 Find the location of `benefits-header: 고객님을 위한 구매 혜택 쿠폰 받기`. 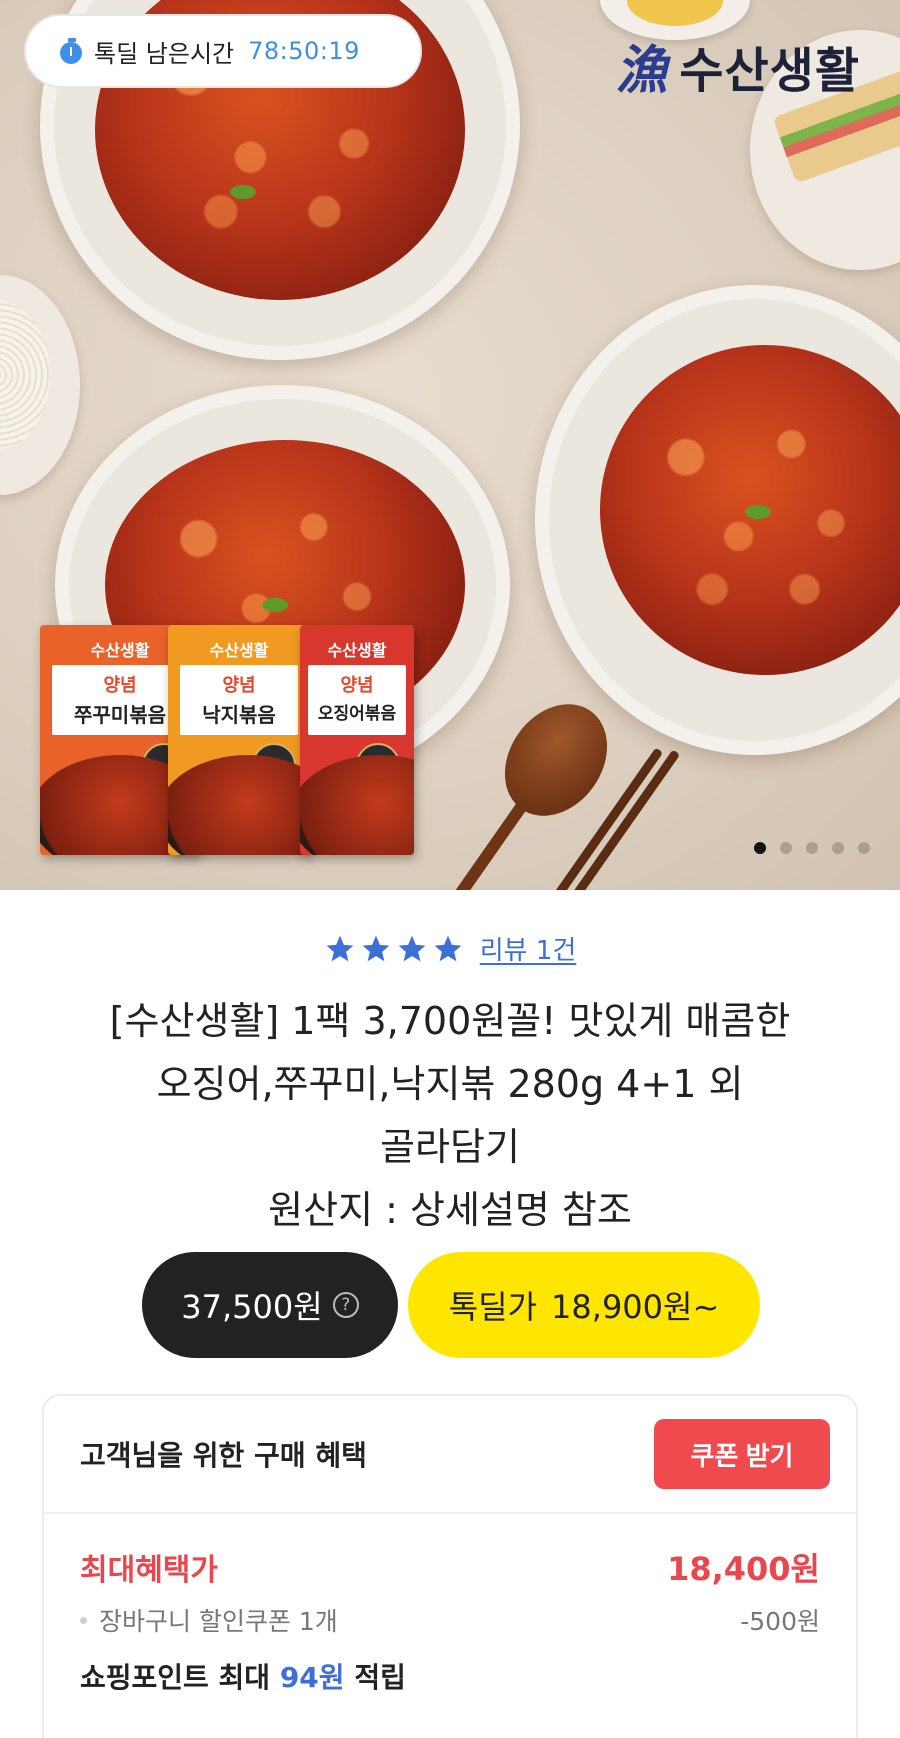

benefits-header: 고객님을 위한 구매 혜택 쿠폰 받기 is located at coordinates (450, 1455).